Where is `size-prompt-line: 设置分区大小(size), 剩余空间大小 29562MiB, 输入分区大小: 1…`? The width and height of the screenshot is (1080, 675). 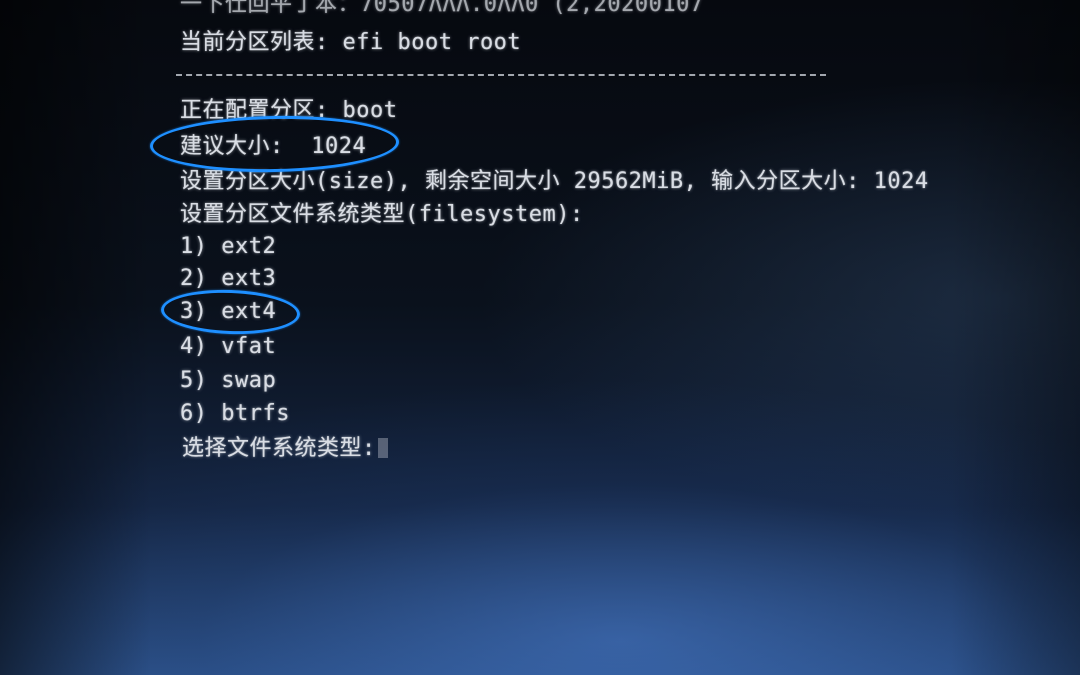
size-prompt-line: 设置分区大小(size), 剩余空间大小 29562MiB, 输入分区大小: 1… is located at coordinates (554, 182).